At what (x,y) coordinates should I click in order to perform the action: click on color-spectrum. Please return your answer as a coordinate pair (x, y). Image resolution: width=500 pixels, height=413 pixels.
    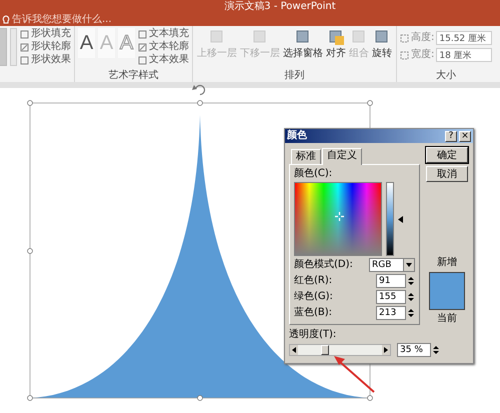
    Looking at the image, I should click on (338, 219).